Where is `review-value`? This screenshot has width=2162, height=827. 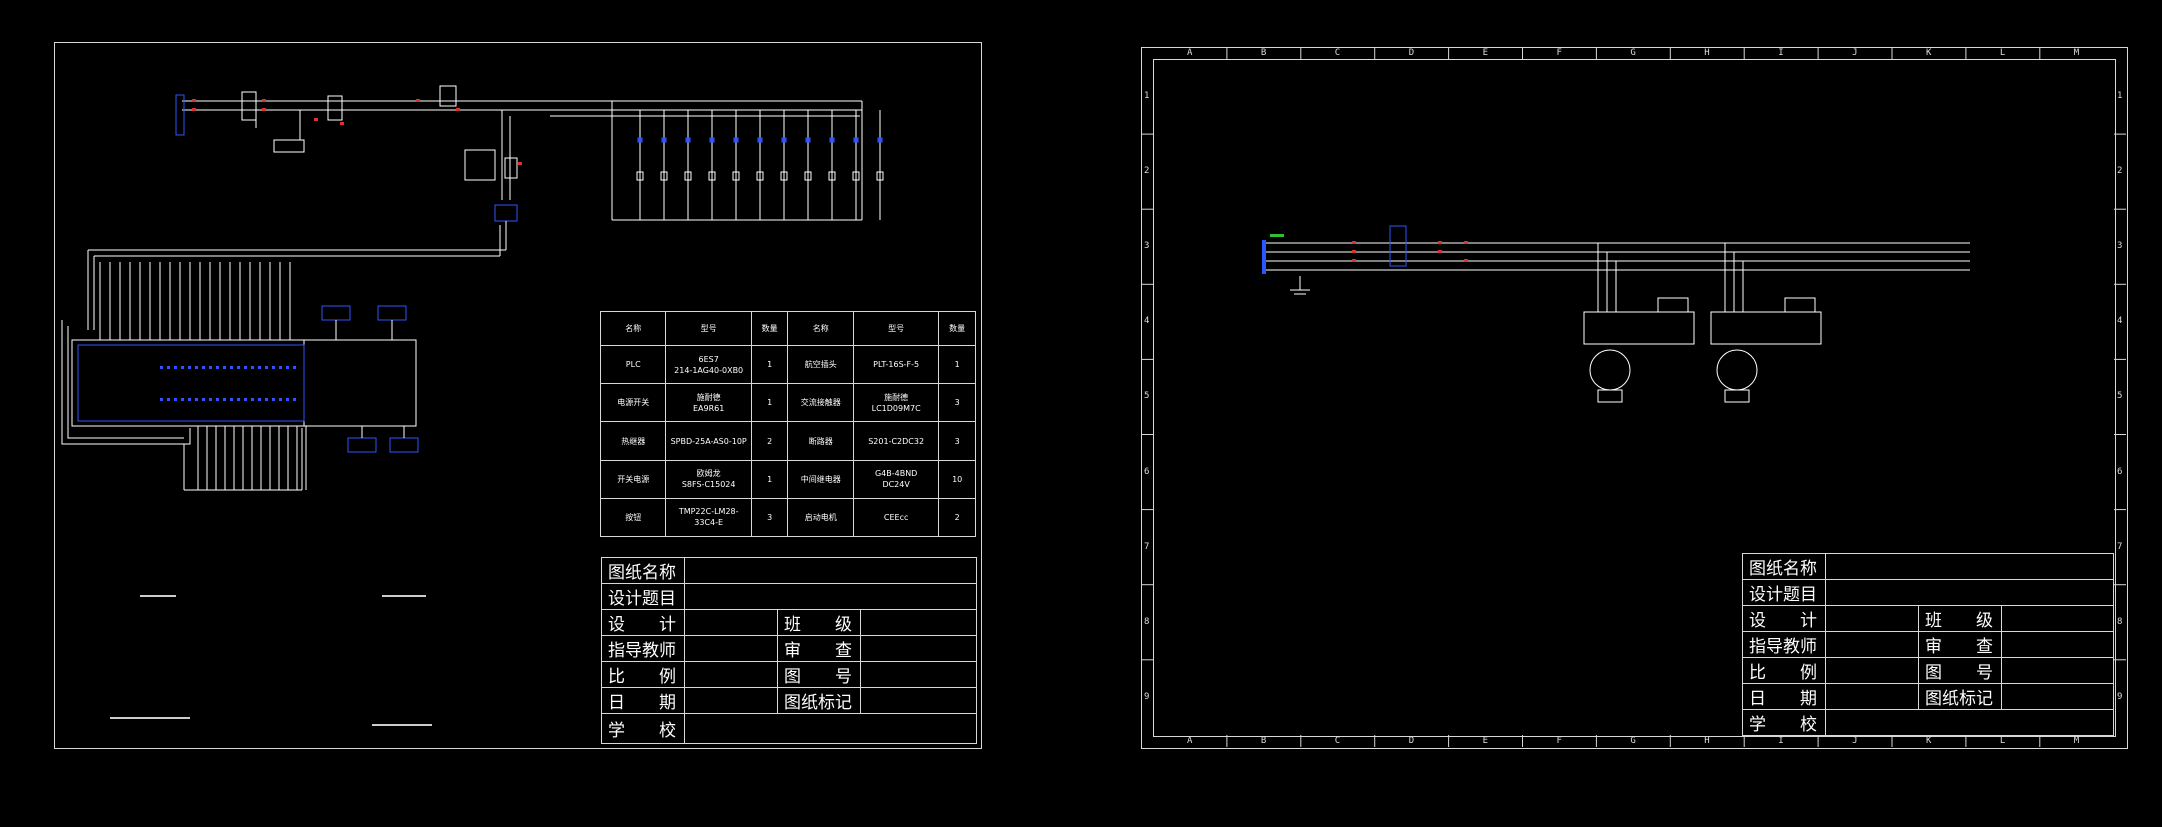 review-value is located at coordinates (2057, 644).